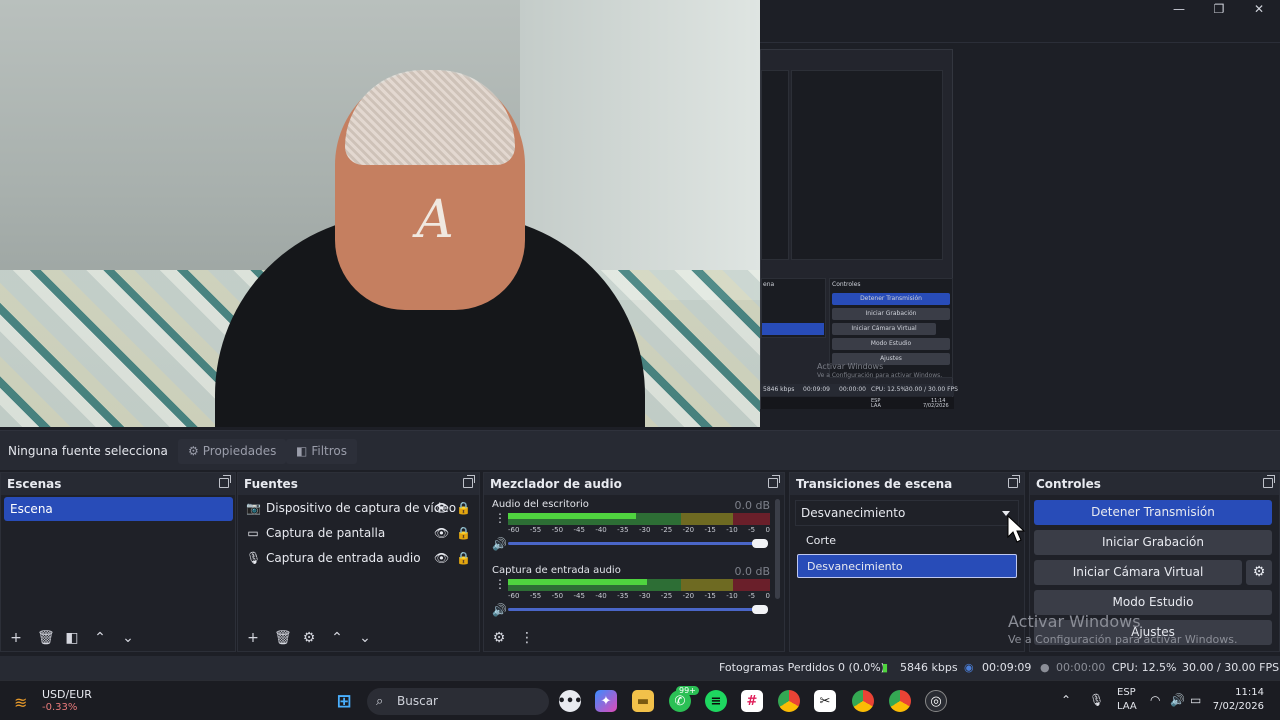 The height and width of the screenshot is (720, 1280). What do you see at coordinates (118, 509) in the screenshot?
I see `scene-item: Escena` at bounding box center [118, 509].